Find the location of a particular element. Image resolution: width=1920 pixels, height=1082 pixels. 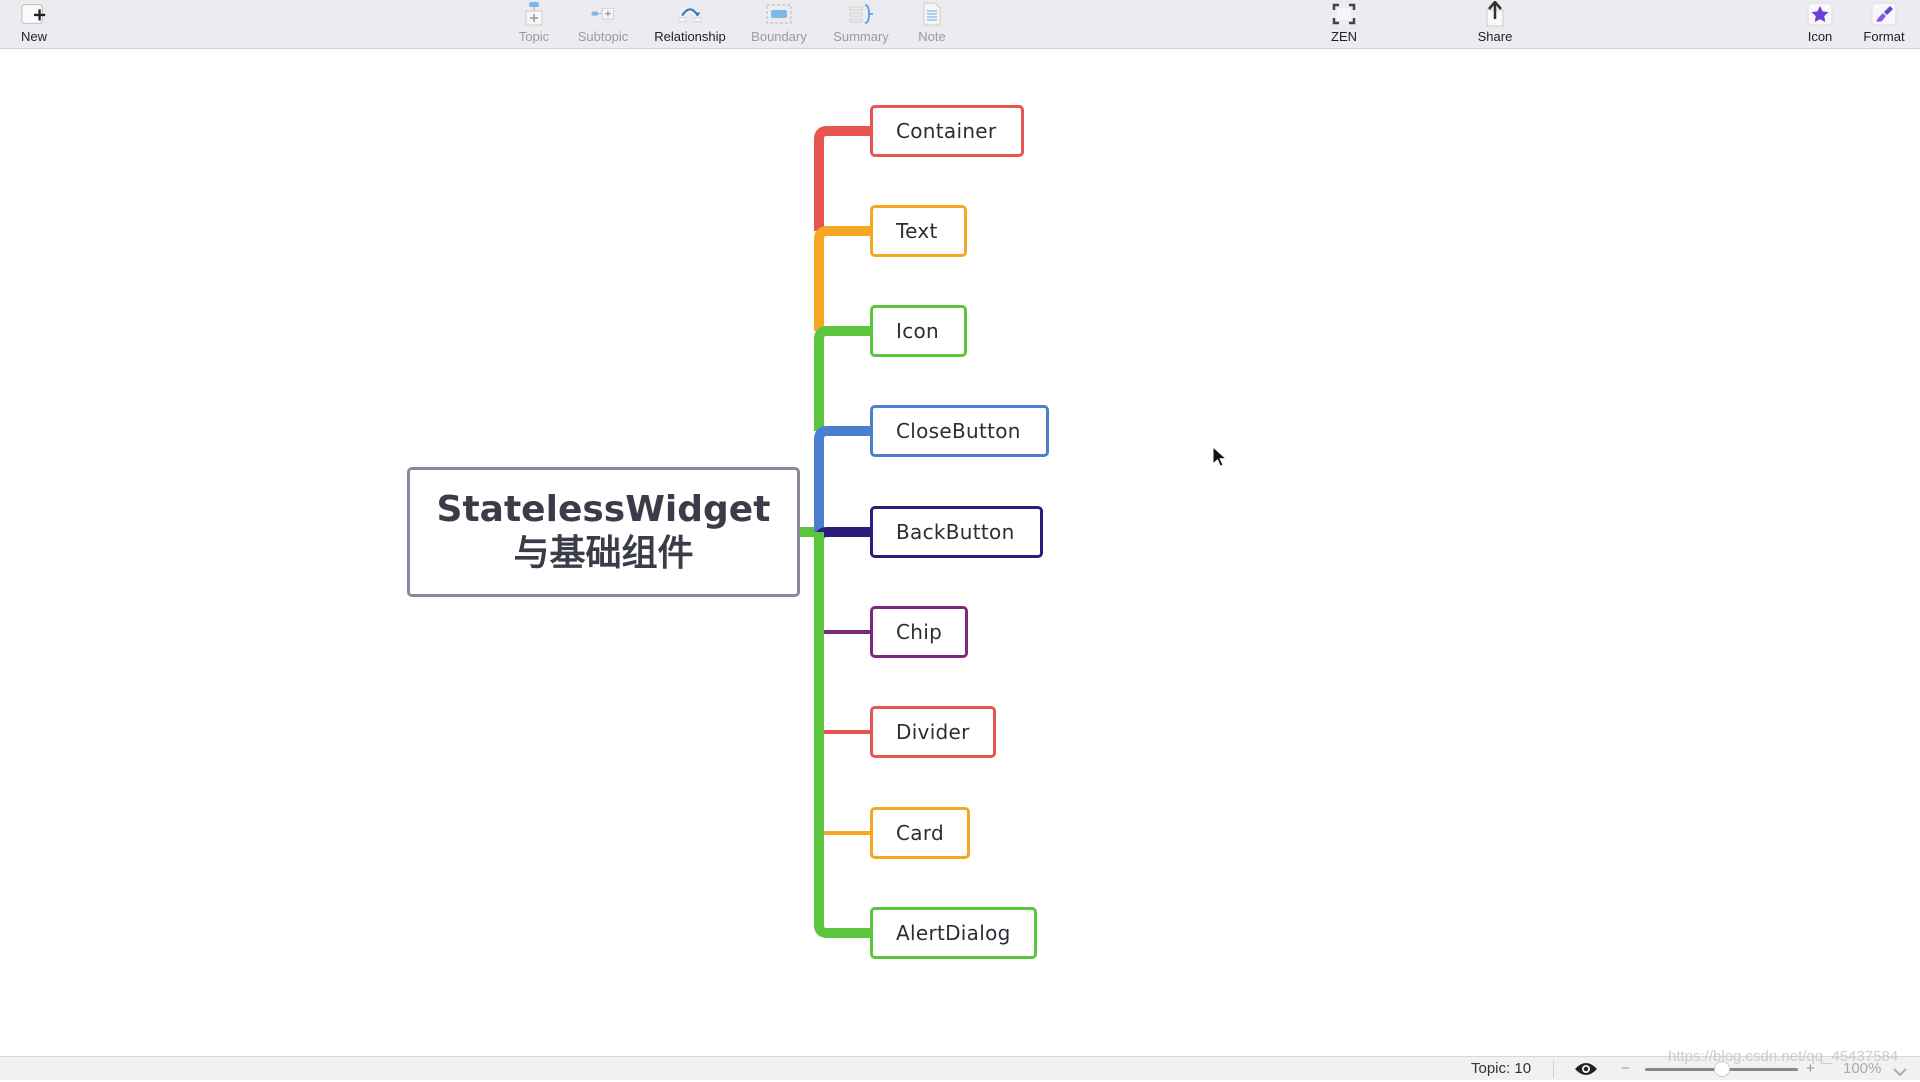

topic-count: Topic: 10 is located at coordinates (1501, 1068).